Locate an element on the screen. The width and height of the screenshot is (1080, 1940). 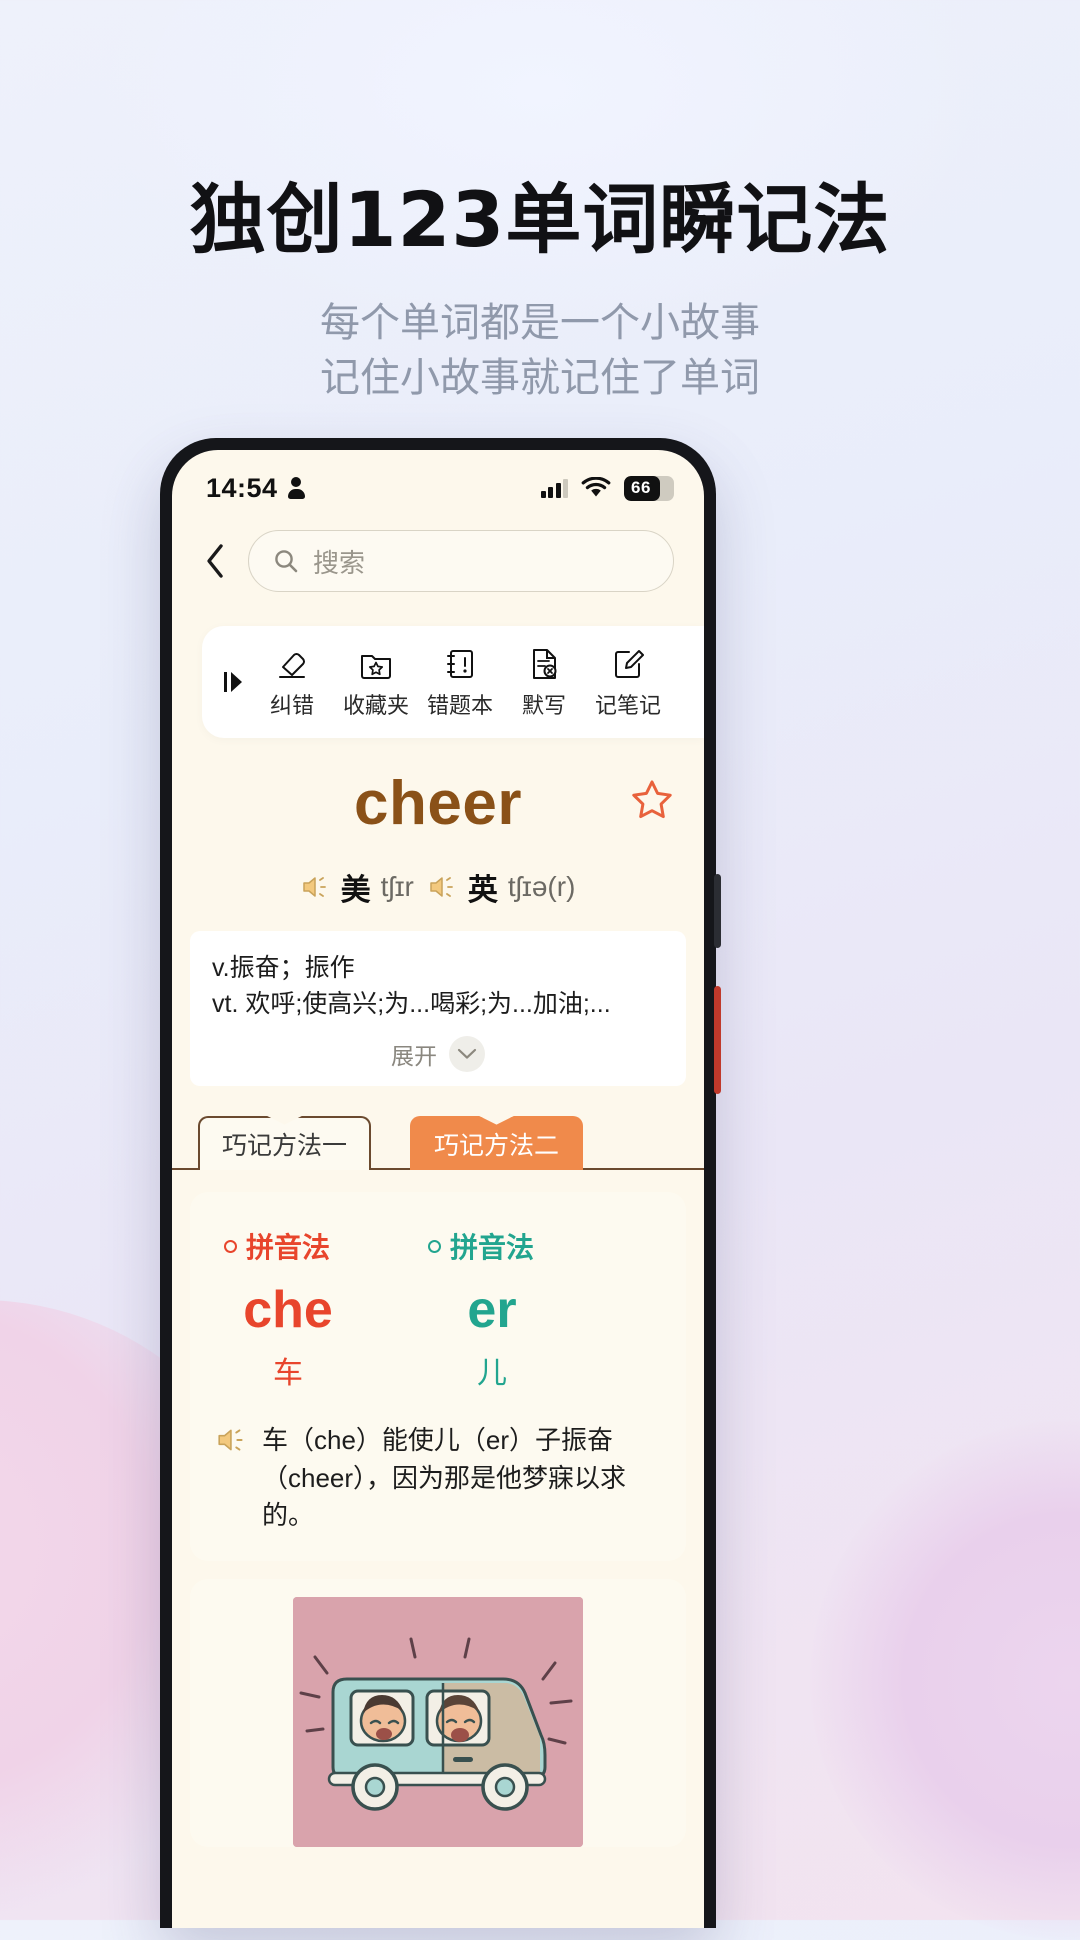
tab-label: 巧记方法二 is located at coordinates (497, 1146).